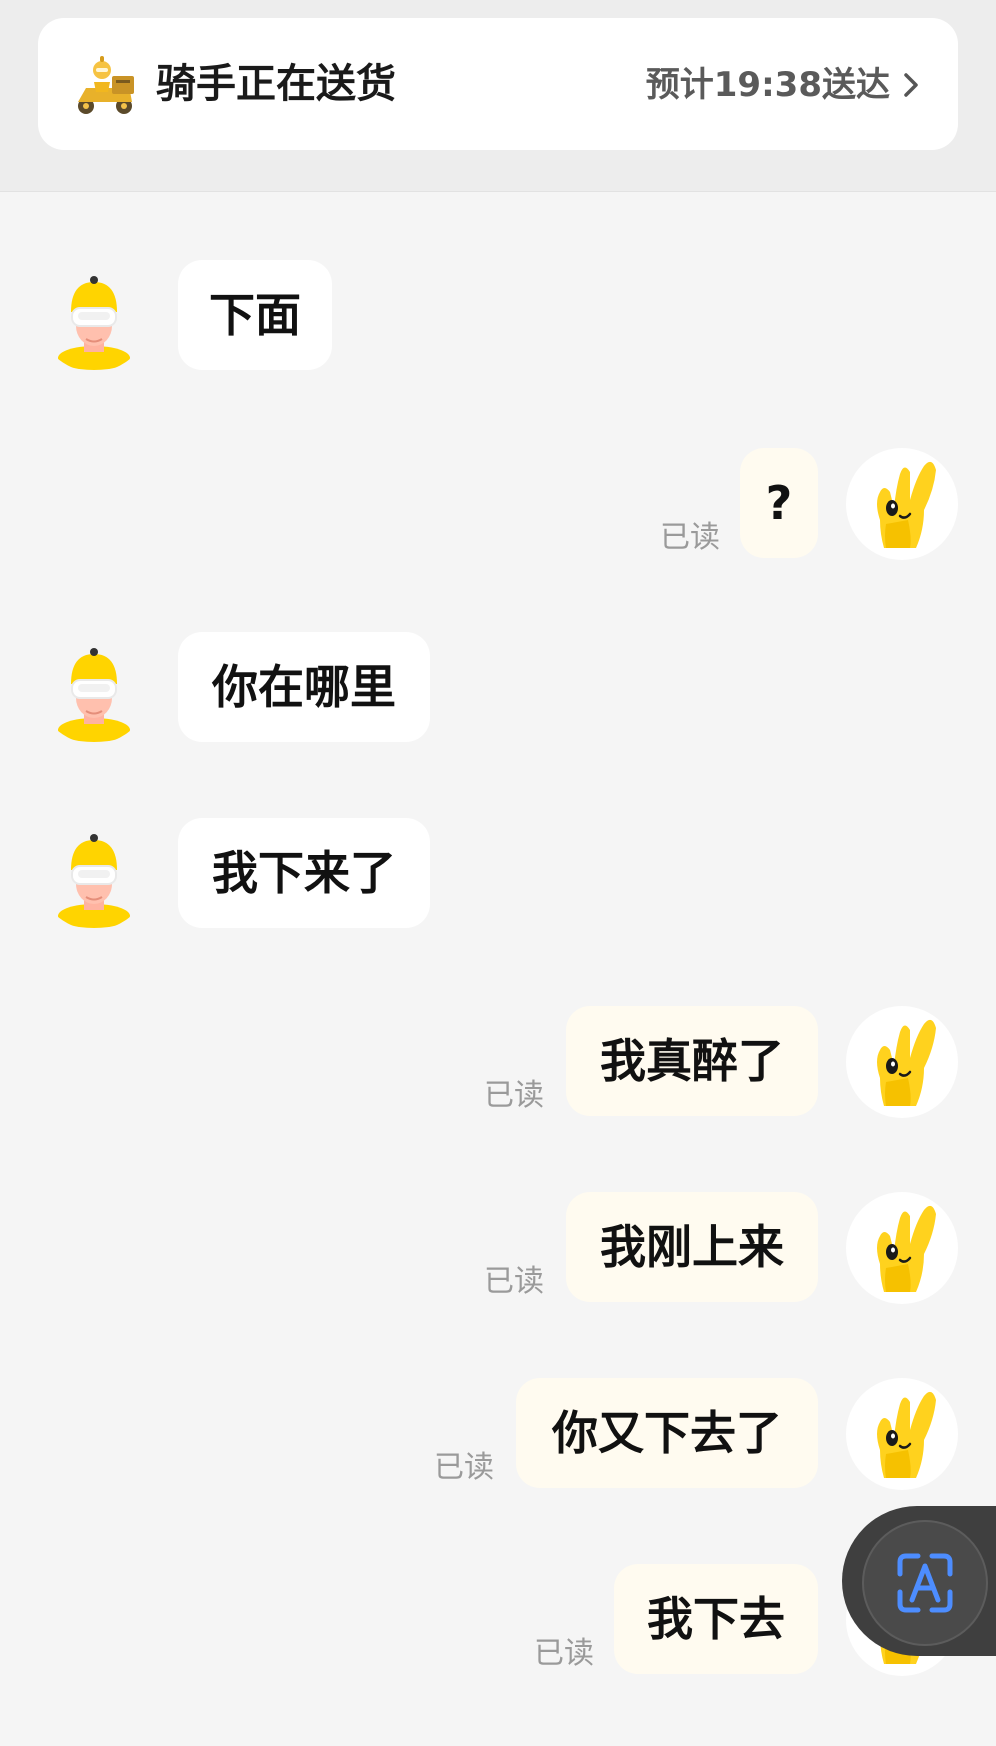  I want to click on floating-button-ring, so click(925, 1583).